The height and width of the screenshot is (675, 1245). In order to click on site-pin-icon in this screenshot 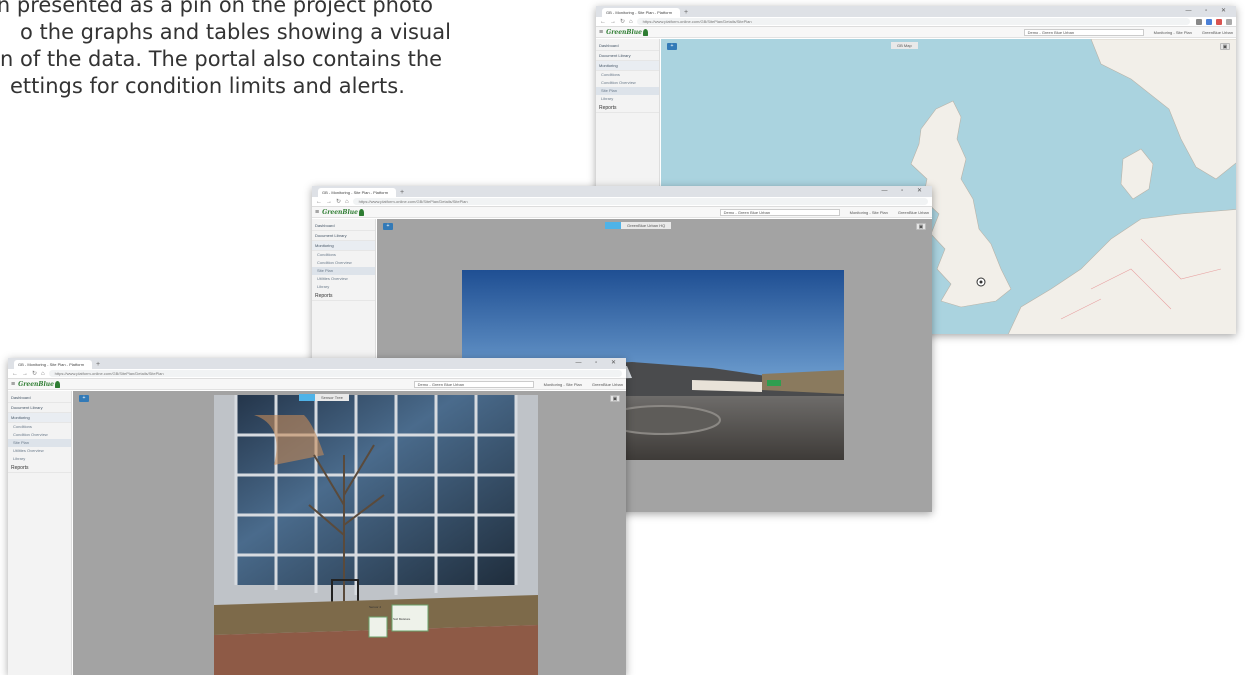, I will do `click(981, 282)`.